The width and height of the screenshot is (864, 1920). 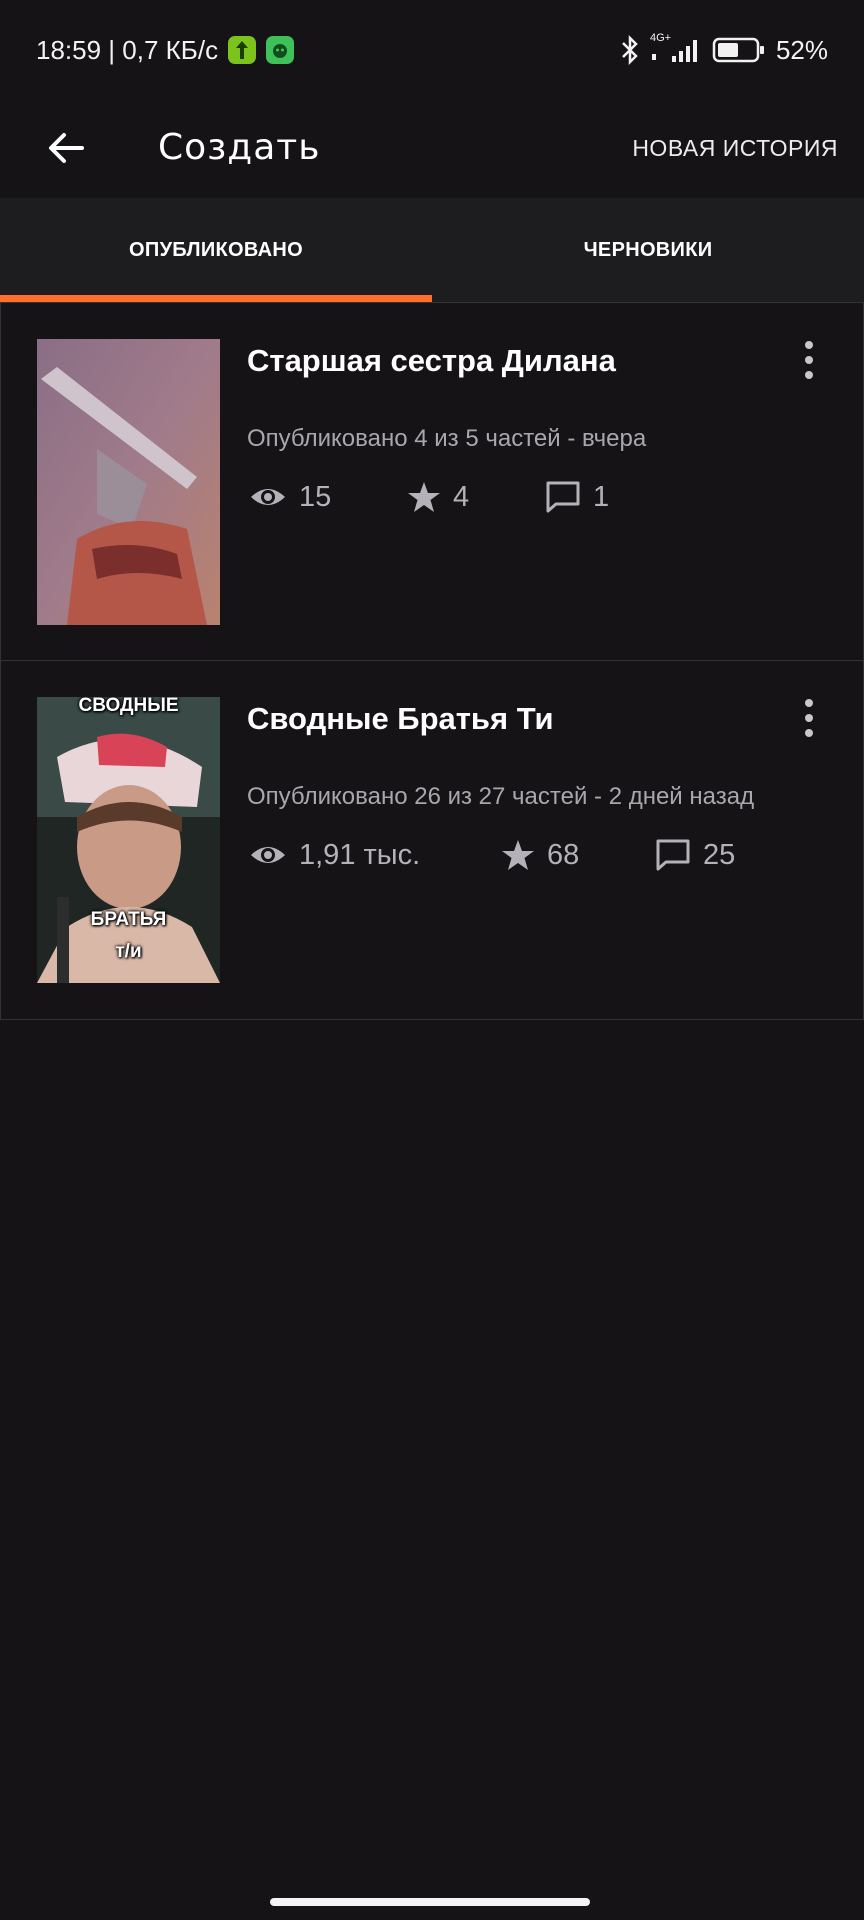 What do you see at coordinates (738, 50) in the screenshot?
I see `battery-icon` at bounding box center [738, 50].